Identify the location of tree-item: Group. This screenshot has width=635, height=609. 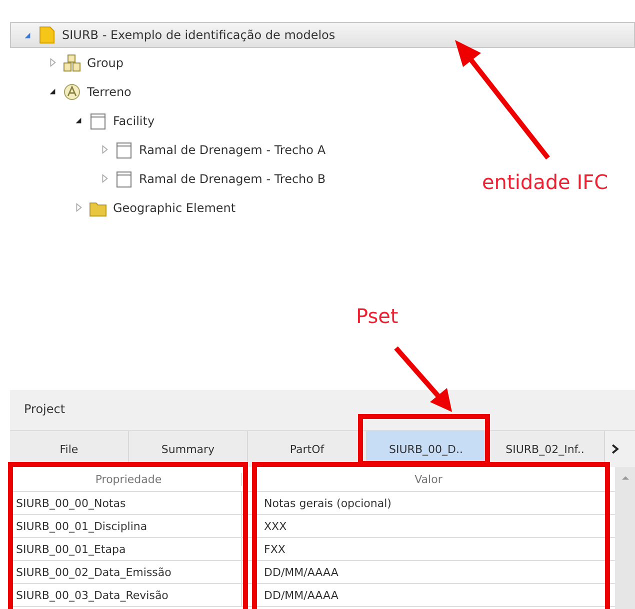
(69, 62).